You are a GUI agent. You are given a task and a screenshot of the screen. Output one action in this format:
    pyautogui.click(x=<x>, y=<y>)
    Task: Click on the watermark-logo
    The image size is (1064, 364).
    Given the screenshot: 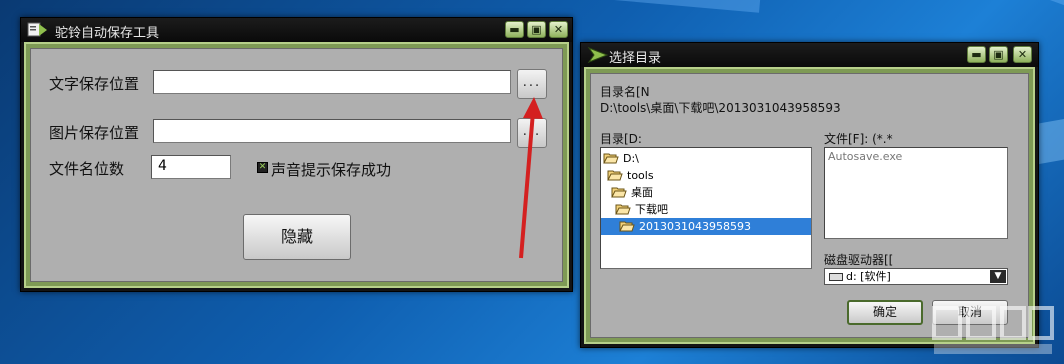 What is the action you would take?
    pyautogui.click(x=994, y=331)
    